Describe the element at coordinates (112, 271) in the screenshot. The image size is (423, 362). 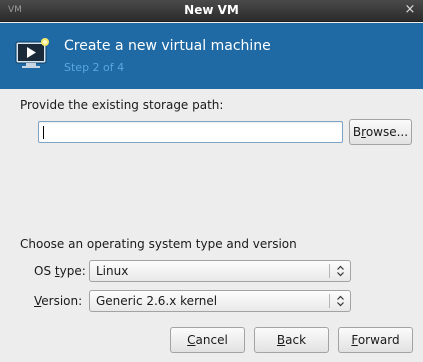
I see `os-type-value: Linux` at that location.